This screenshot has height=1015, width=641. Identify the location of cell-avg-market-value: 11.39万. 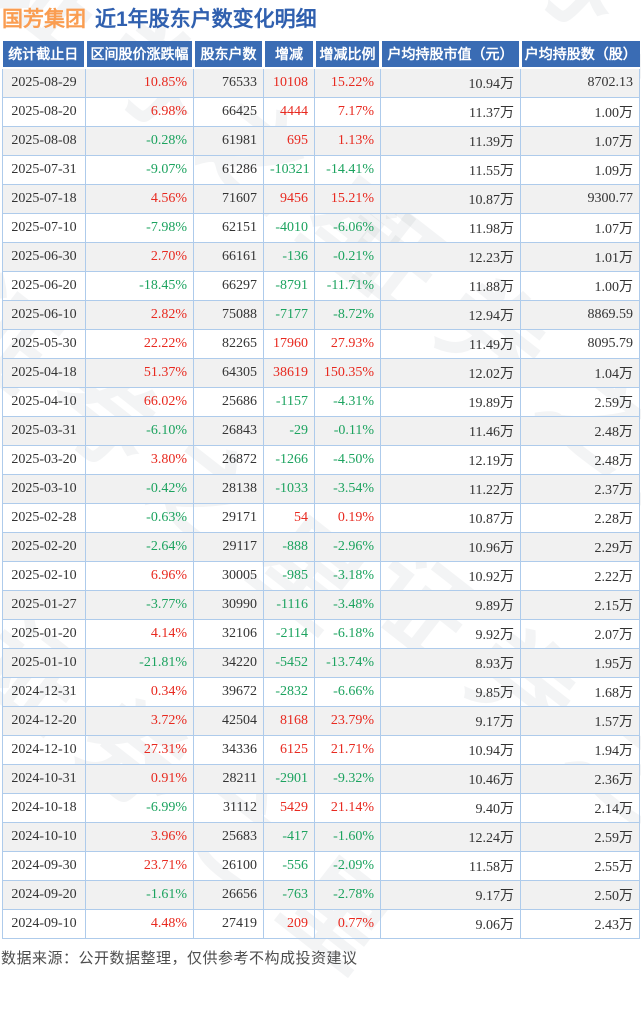
(450, 141).